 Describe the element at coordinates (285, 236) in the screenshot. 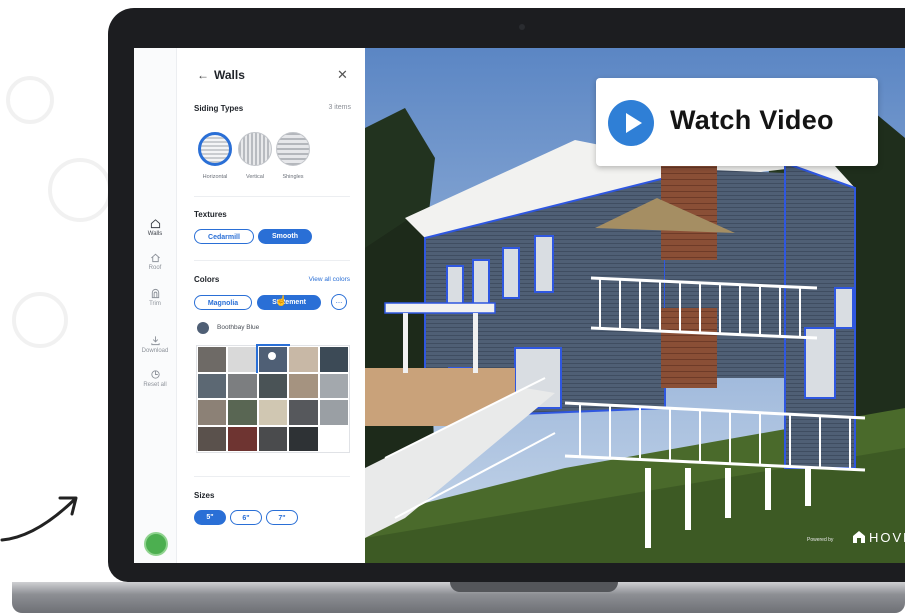

I see `texture-smooth-button: Smooth` at that location.